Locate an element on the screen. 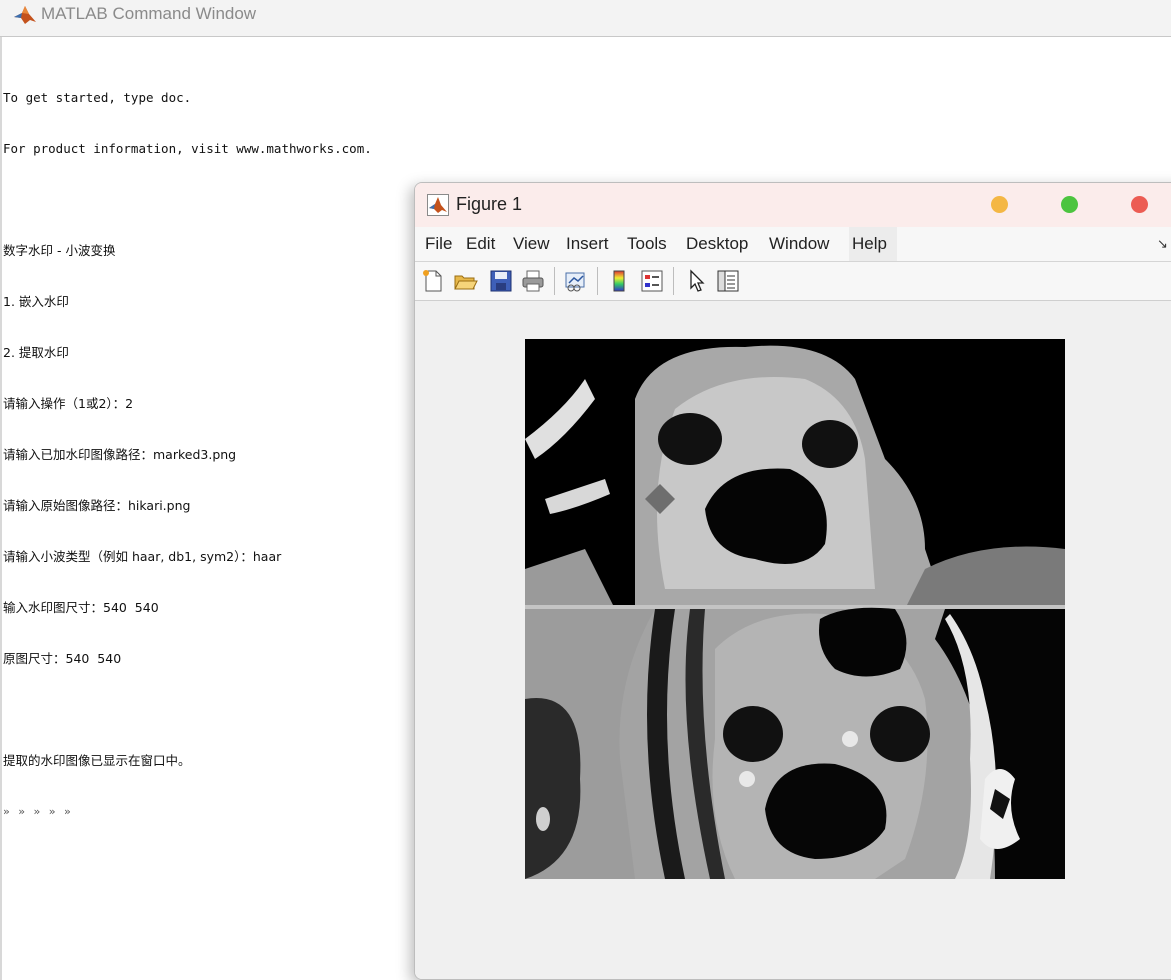 This screenshot has width=1171, height=980. output-line: 提取的水印图像已显示在窗口中。 is located at coordinates (97, 760).